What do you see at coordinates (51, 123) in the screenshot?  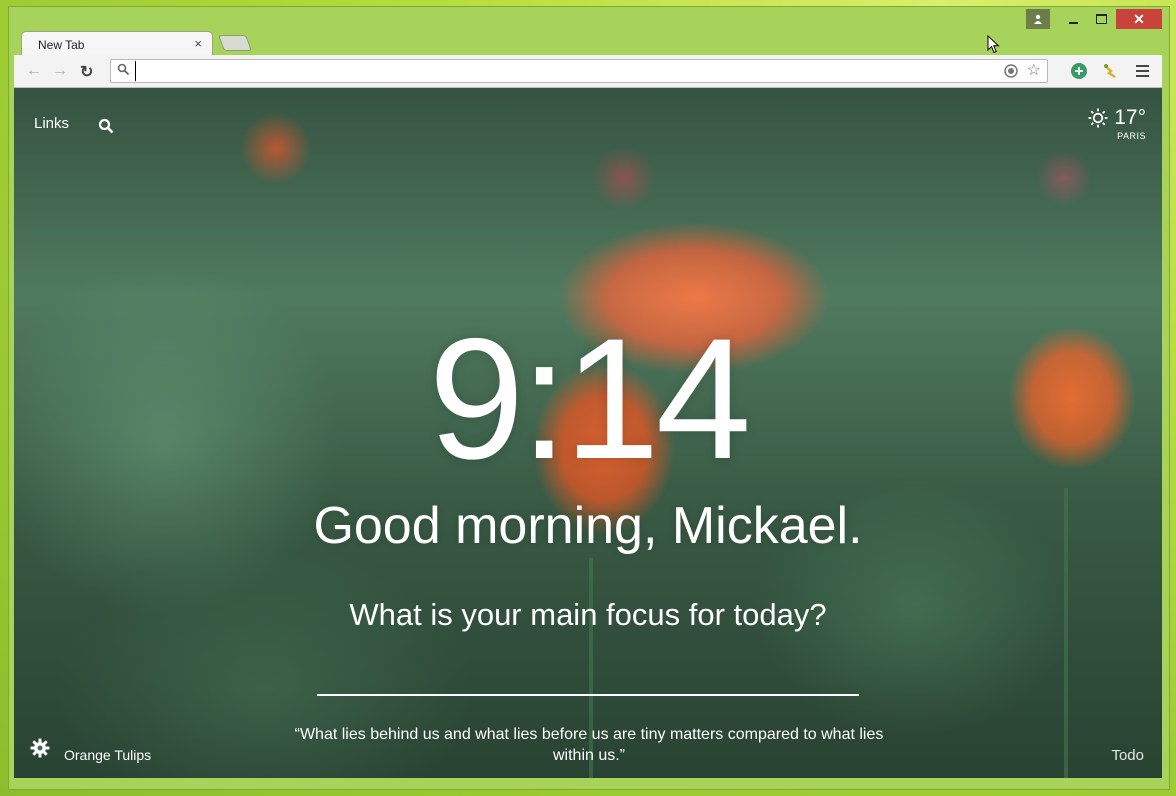 I see `links-button: Links` at bounding box center [51, 123].